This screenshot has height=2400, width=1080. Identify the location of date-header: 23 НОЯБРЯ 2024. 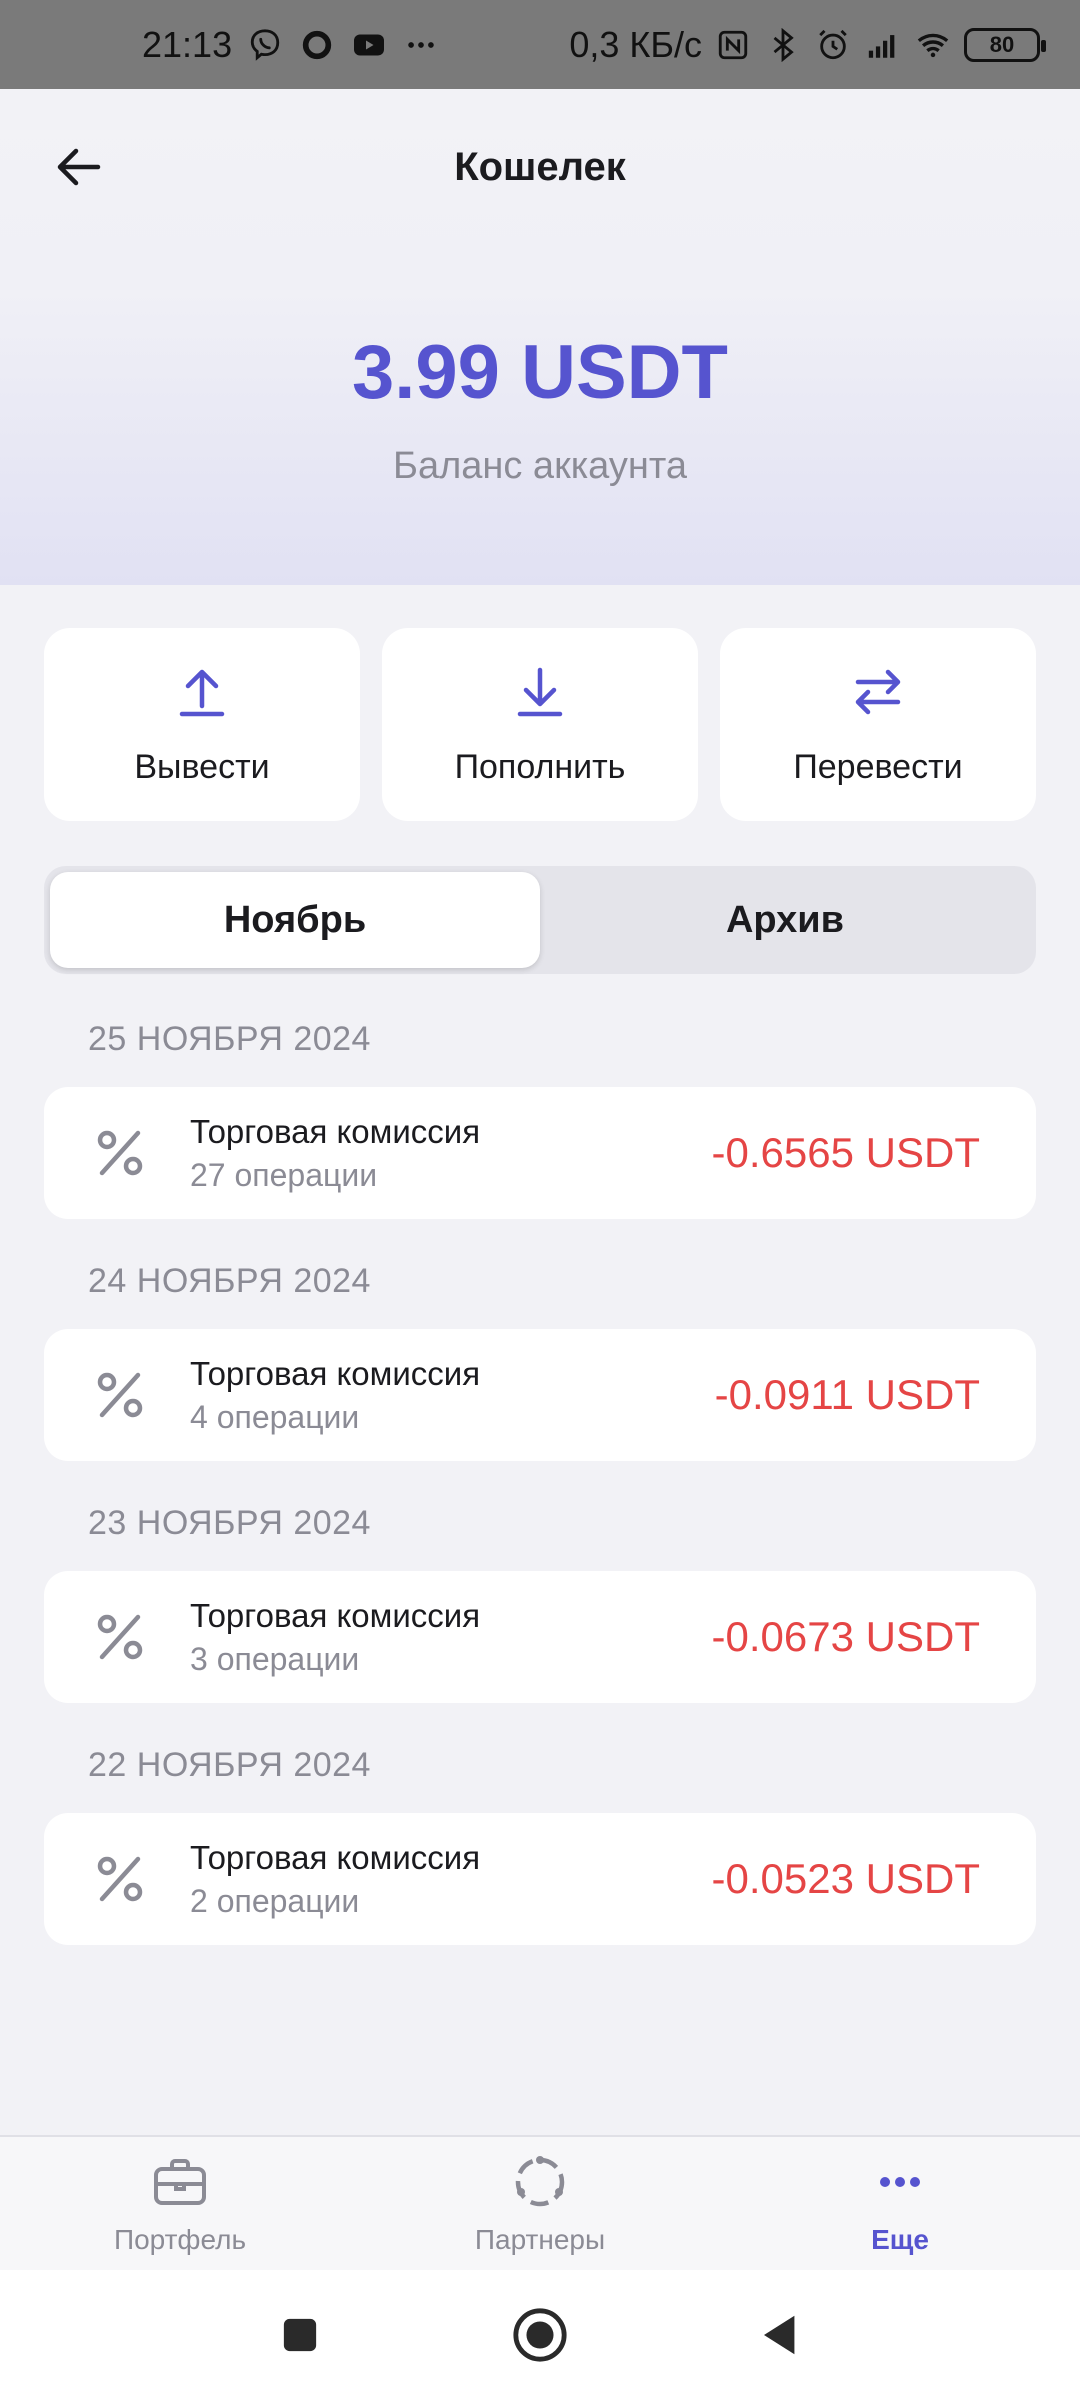
(229, 1523).